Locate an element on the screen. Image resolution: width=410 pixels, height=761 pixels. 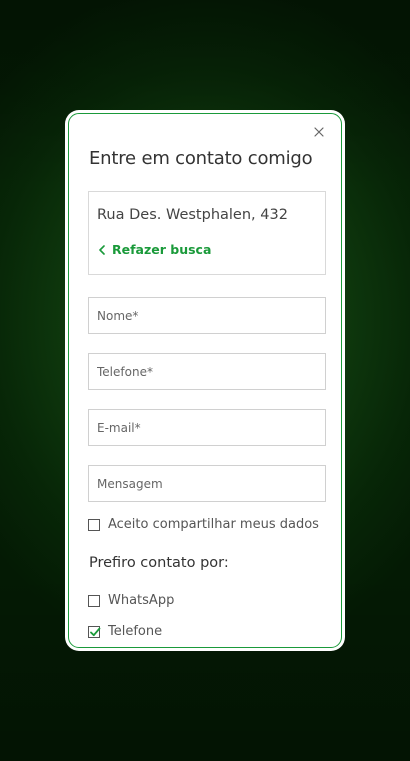
consent-checkbox is located at coordinates (94, 524).